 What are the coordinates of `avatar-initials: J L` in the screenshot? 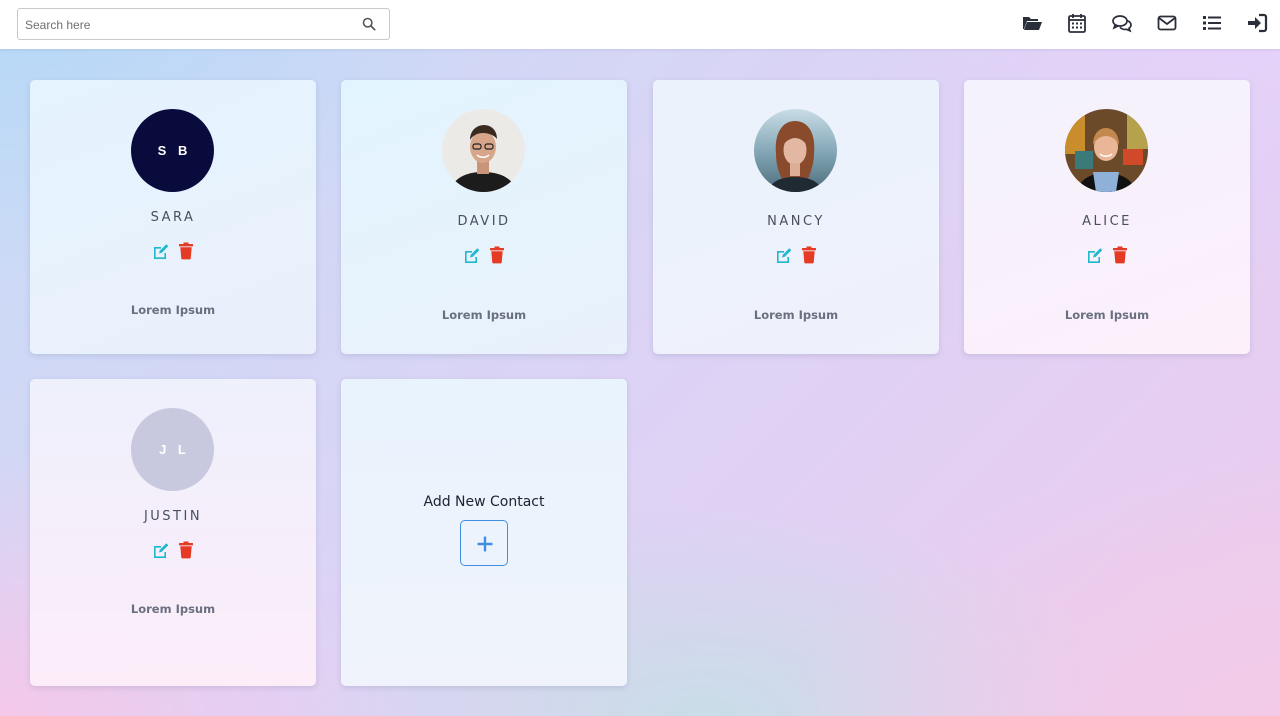 It's located at (174, 449).